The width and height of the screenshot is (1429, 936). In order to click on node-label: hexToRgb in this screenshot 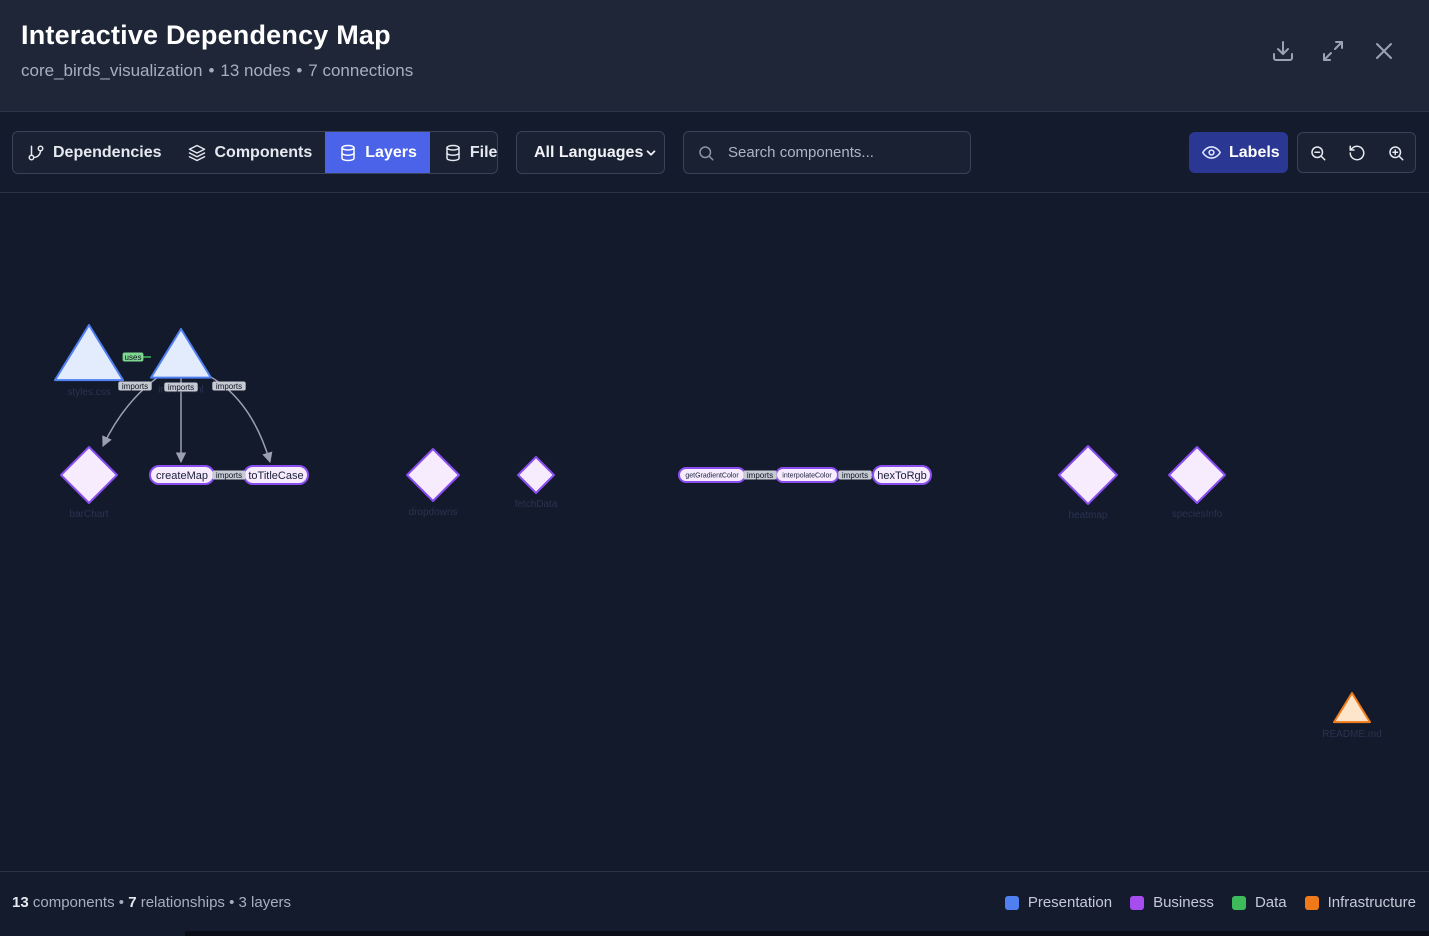, I will do `click(902, 476)`.